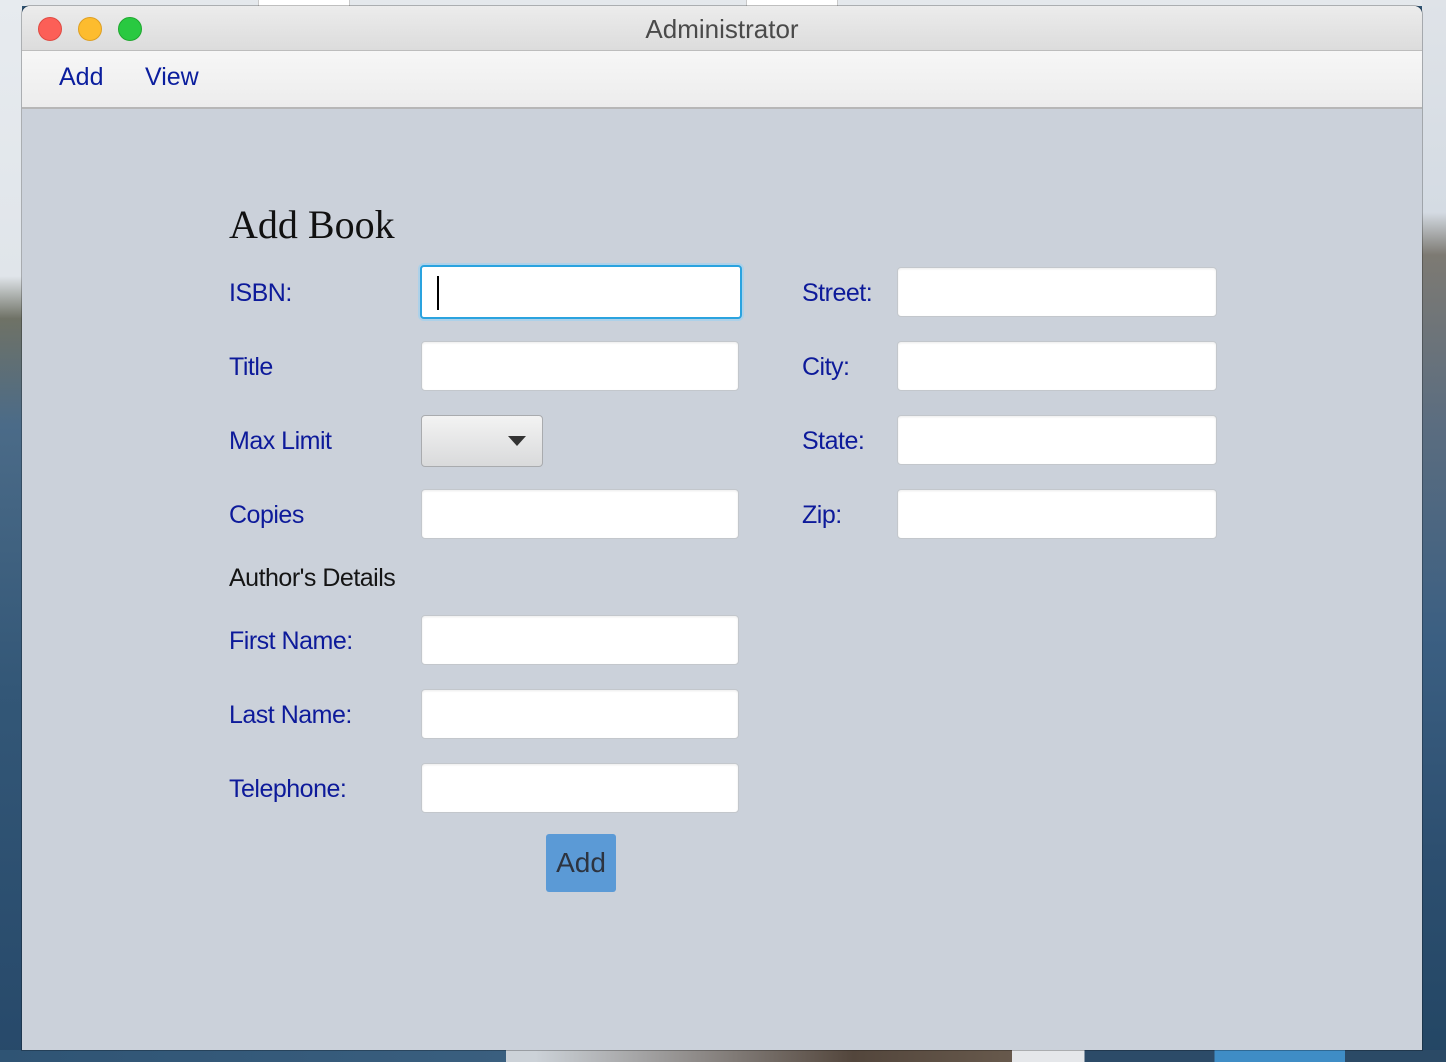 The image size is (1446, 1062). What do you see at coordinates (266, 515) in the screenshot?
I see `copies-label: Copies` at bounding box center [266, 515].